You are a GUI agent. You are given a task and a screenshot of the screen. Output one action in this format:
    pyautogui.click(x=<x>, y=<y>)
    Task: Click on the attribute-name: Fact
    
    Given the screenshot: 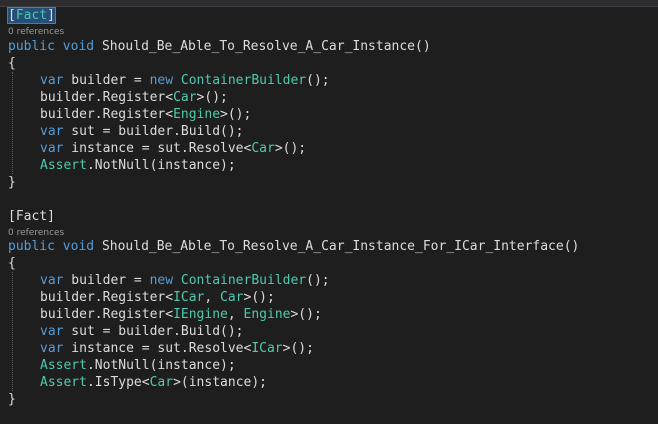 What is the action you would take?
    pyautogui.click(x=31, y=15)
    